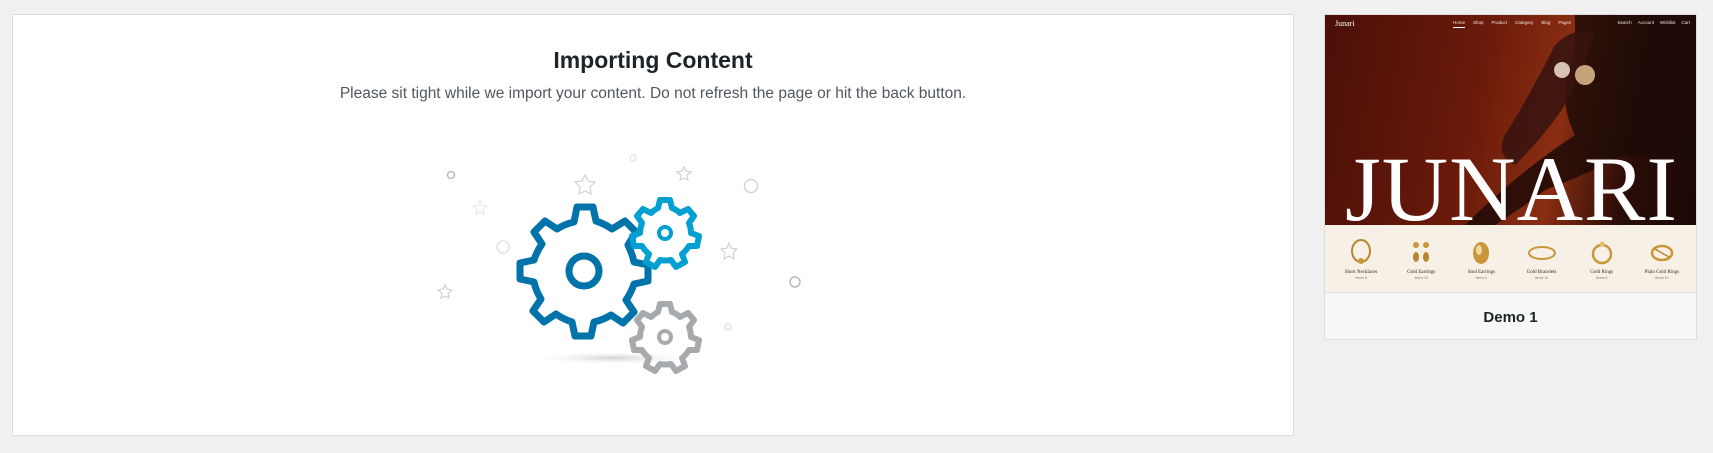 This screenshot has width=1713, height=453. I want to click on demo-product-item: Gold Rings Items 6, so click(1602, 258).